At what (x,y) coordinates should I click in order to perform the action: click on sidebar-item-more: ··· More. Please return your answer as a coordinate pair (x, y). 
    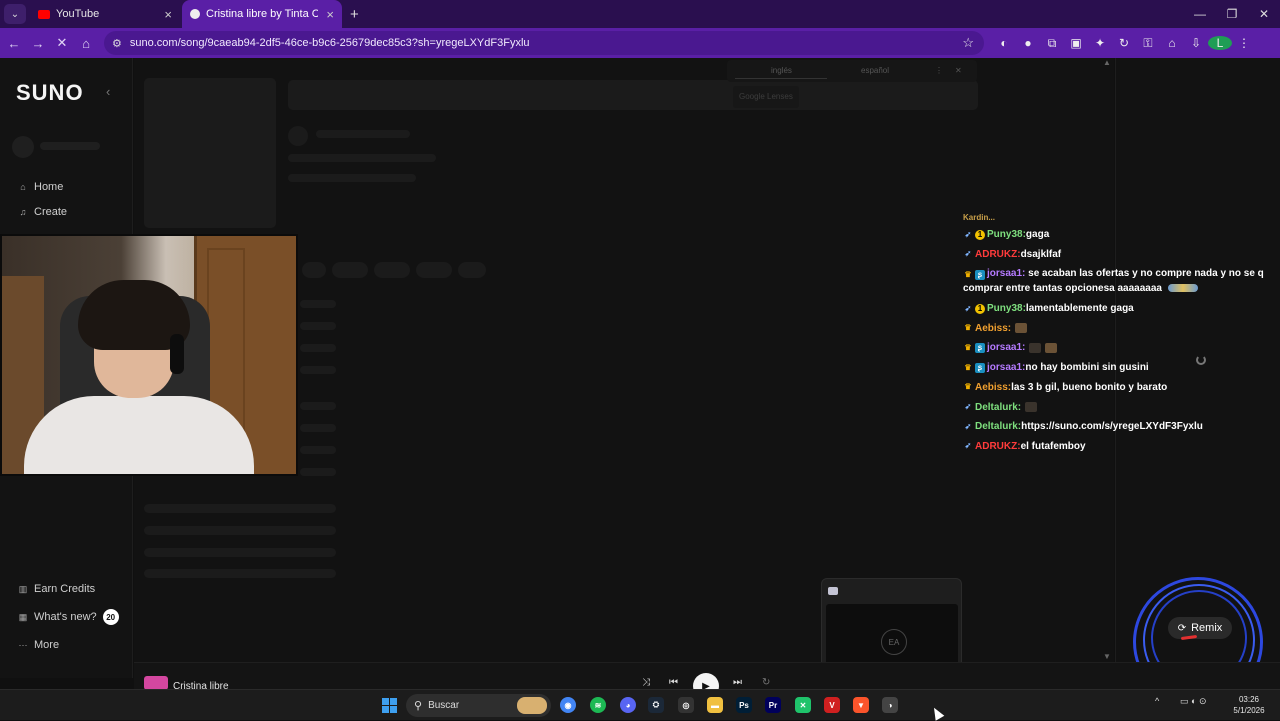
    Looking at the image, I should click on (38, 645).